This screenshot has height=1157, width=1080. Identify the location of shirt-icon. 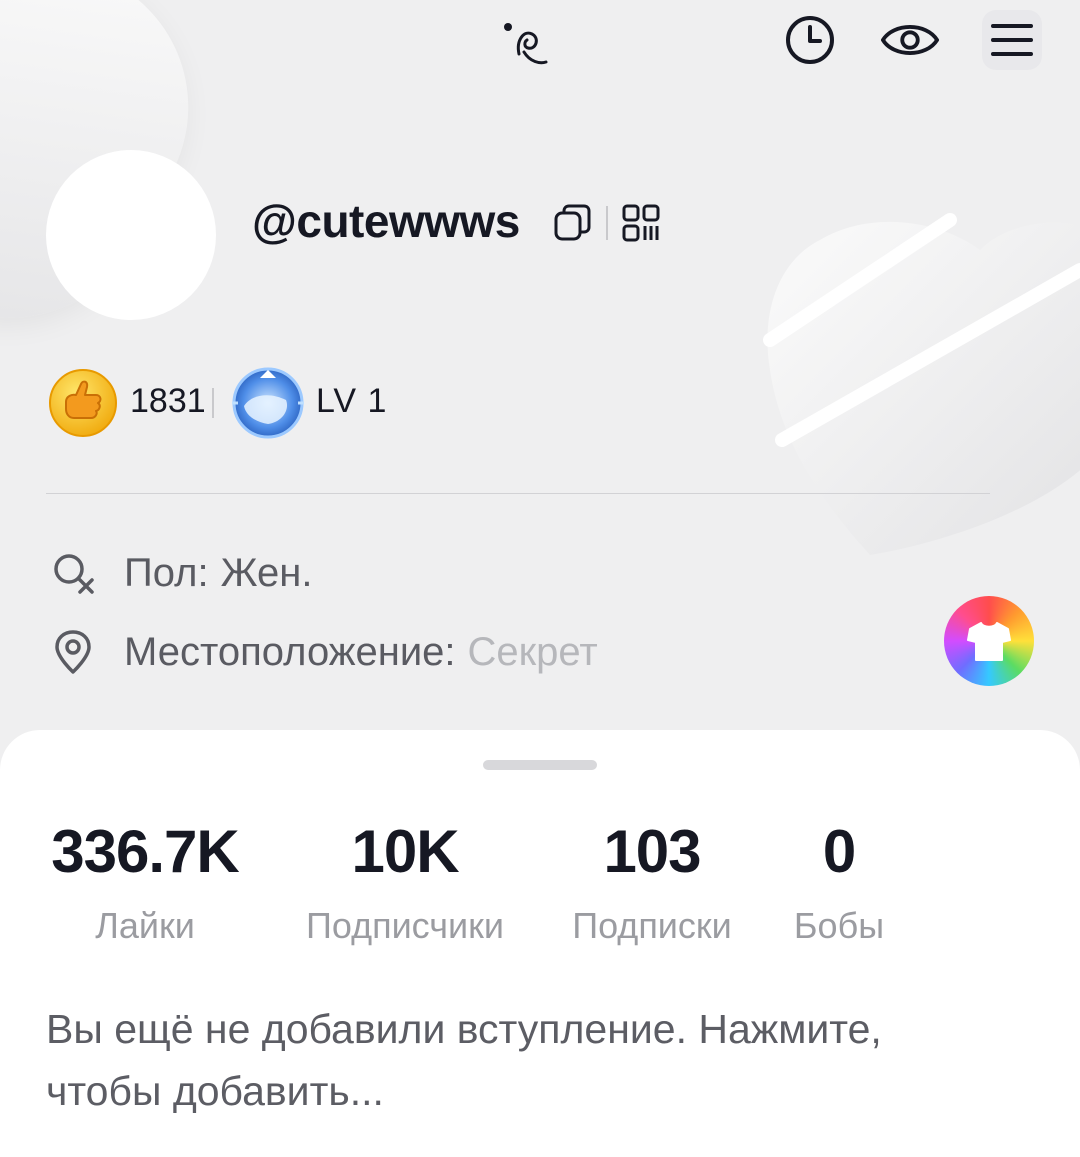
(989, 641).